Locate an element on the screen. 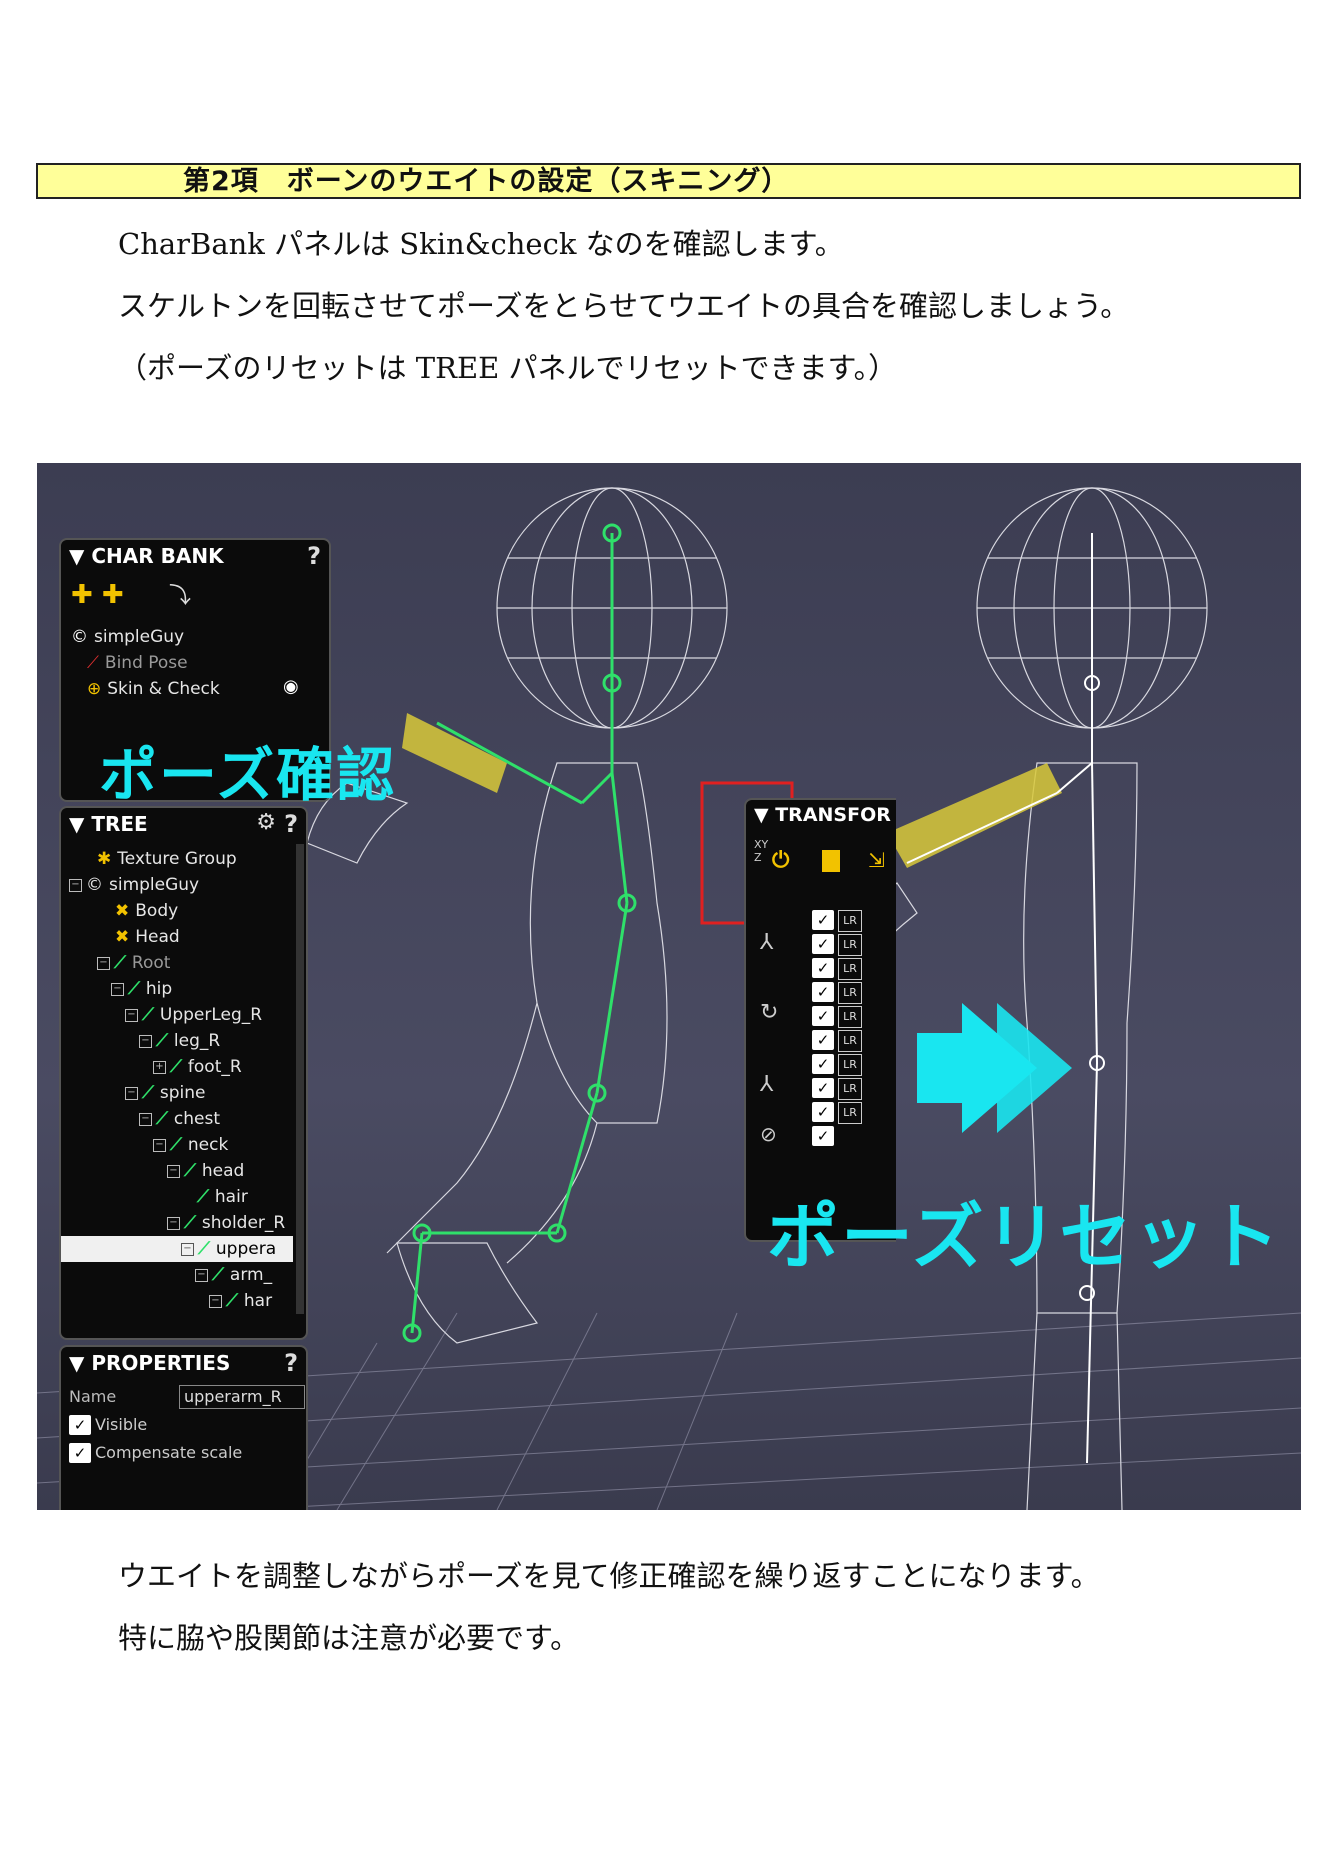  name-label: Name is located at coordinates (93, 1396).